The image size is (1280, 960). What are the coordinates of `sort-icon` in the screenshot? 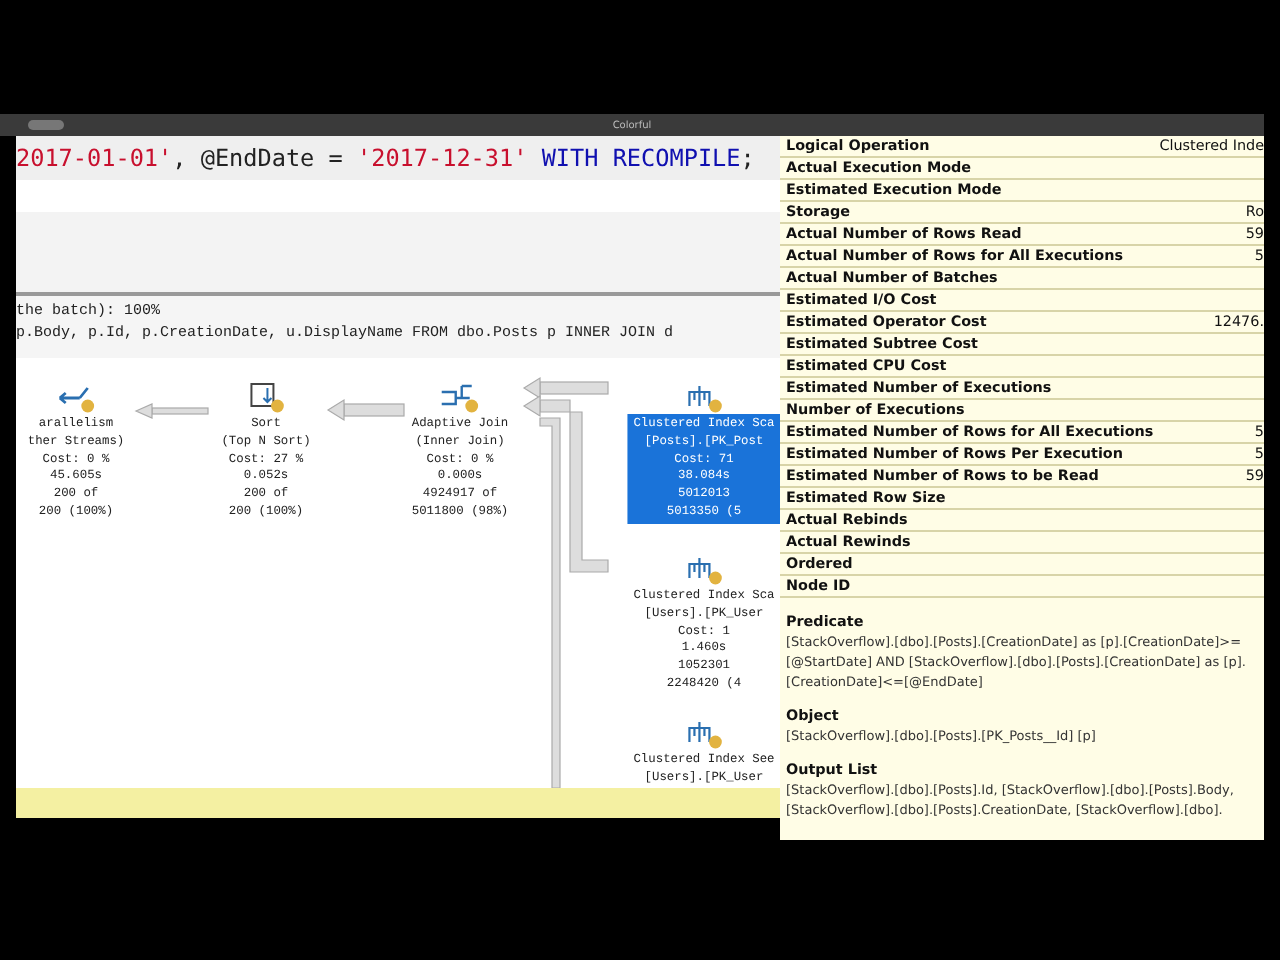 It's located at (266, 398).